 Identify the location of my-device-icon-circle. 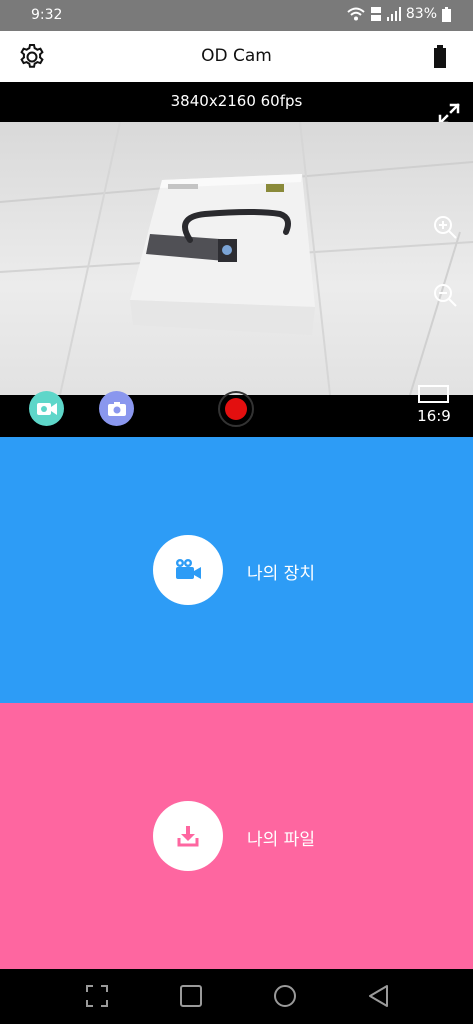
(188, 570).